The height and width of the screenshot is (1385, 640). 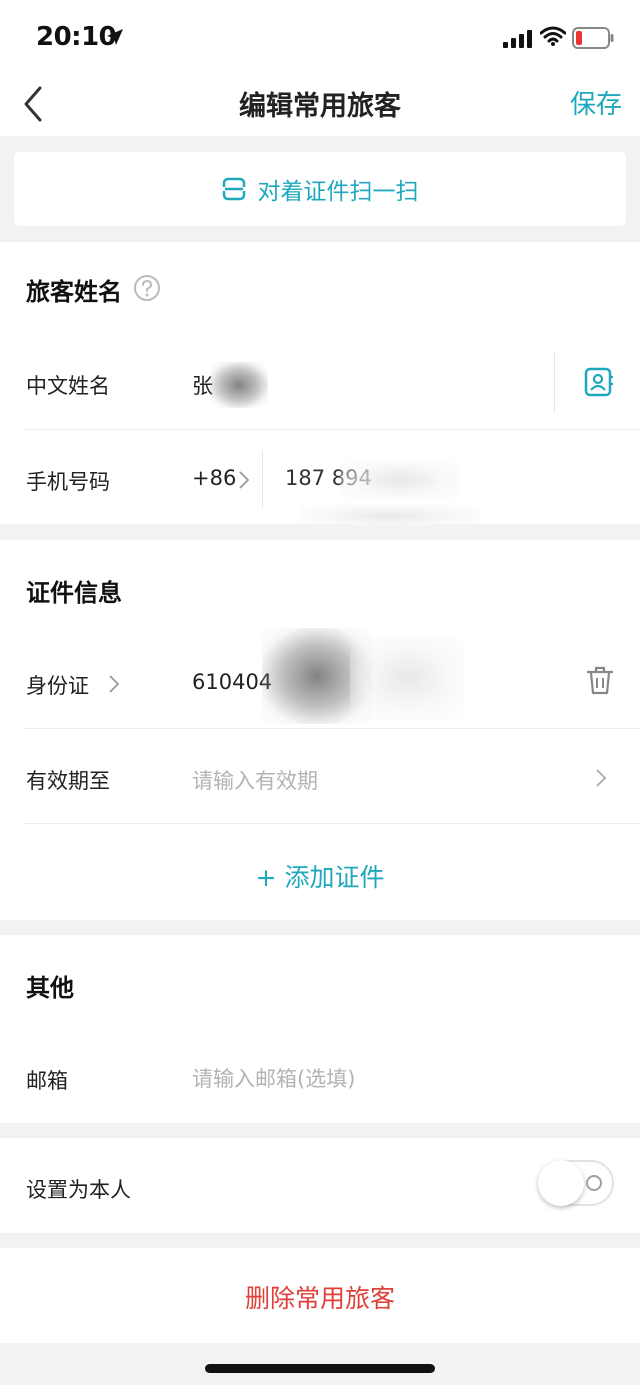 I want to click on toggle-off-indicator-icon, so click(x=594, y=1183).